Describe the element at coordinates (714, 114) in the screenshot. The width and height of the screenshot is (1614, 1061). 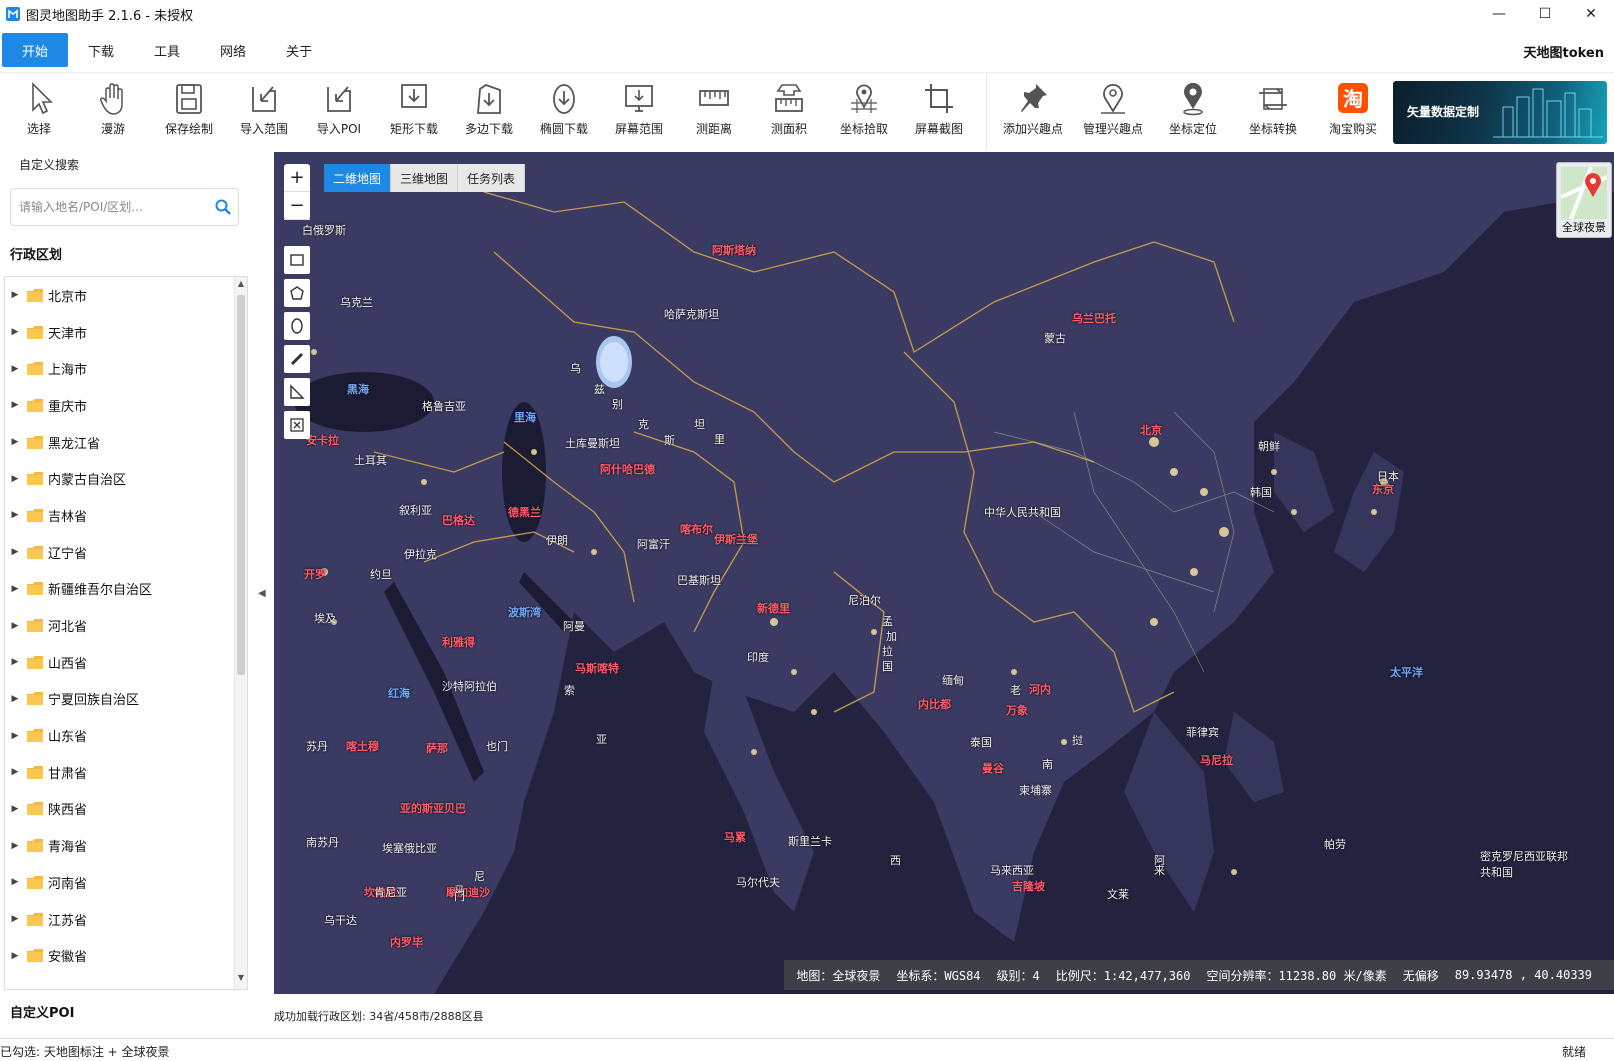
I see `measure-distance-button: 测距离` at that location.